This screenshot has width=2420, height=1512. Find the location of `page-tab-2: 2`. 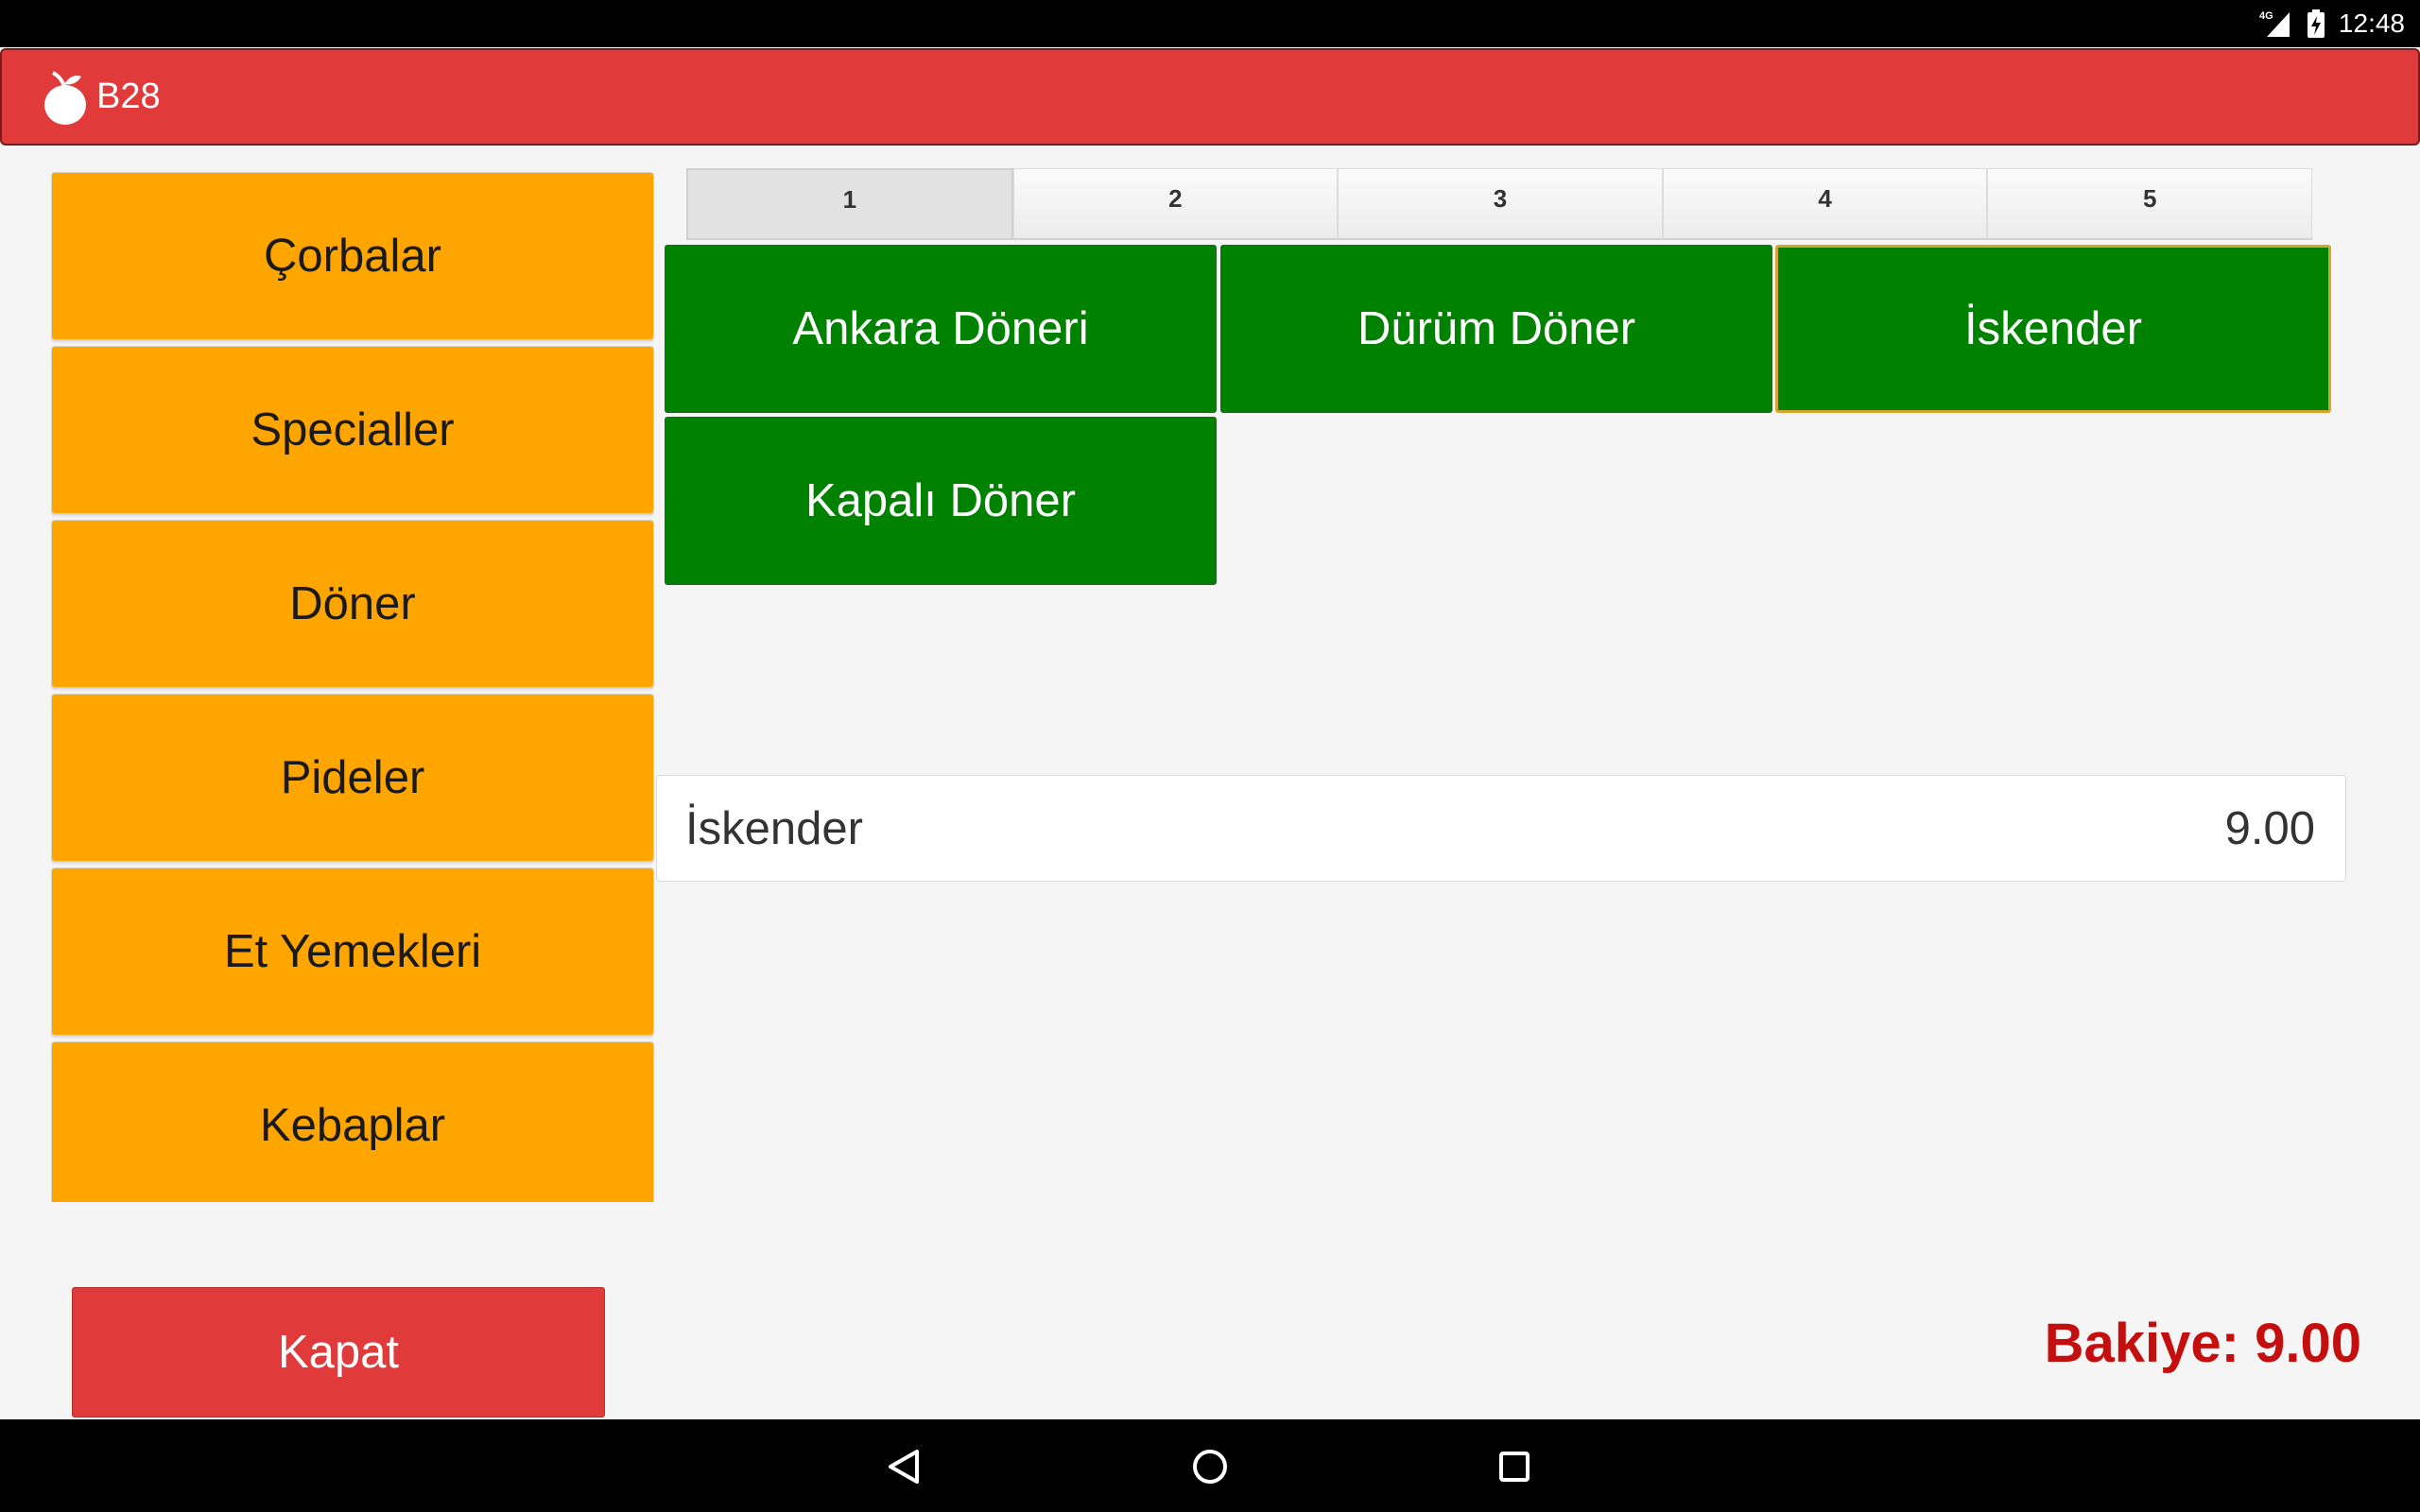

page-tab-2: 2 is located at coordinates (1175, 204).